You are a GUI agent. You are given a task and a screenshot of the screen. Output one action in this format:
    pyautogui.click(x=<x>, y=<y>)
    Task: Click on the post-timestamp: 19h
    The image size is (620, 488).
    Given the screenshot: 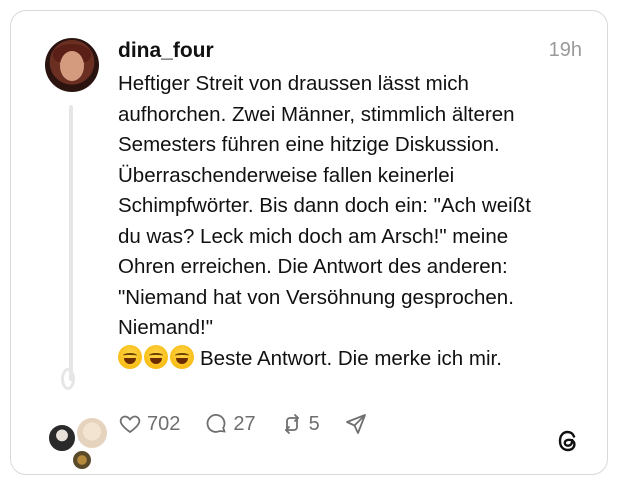 What is the action you would take?
    pyautogui.click(x=565, y=50)
    